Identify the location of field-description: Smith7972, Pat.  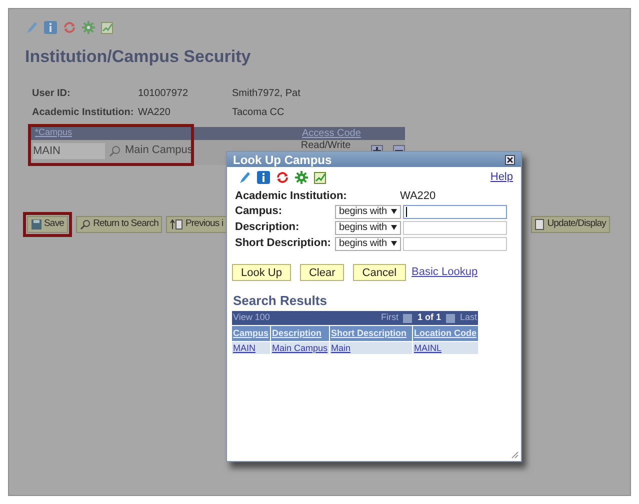
(266, 93).